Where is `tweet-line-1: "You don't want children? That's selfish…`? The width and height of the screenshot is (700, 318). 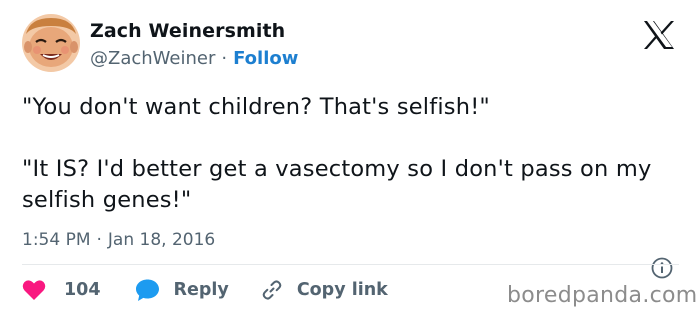
tweet-line-1: "You don't want children? That's selfish… is located at coordinates (256, 107).